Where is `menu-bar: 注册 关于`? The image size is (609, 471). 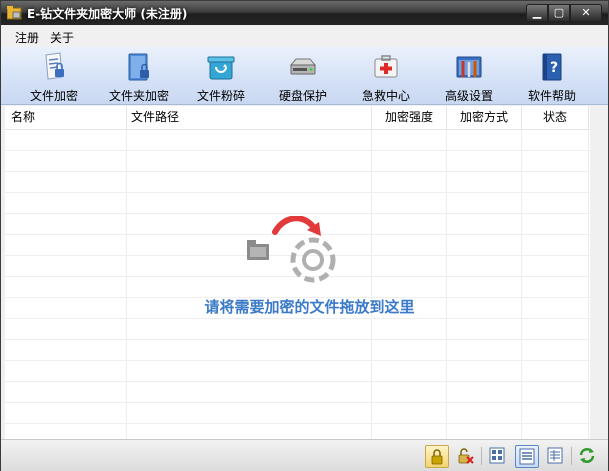 menu-bar: 注册 关于 is located at coordinates (304, 36).